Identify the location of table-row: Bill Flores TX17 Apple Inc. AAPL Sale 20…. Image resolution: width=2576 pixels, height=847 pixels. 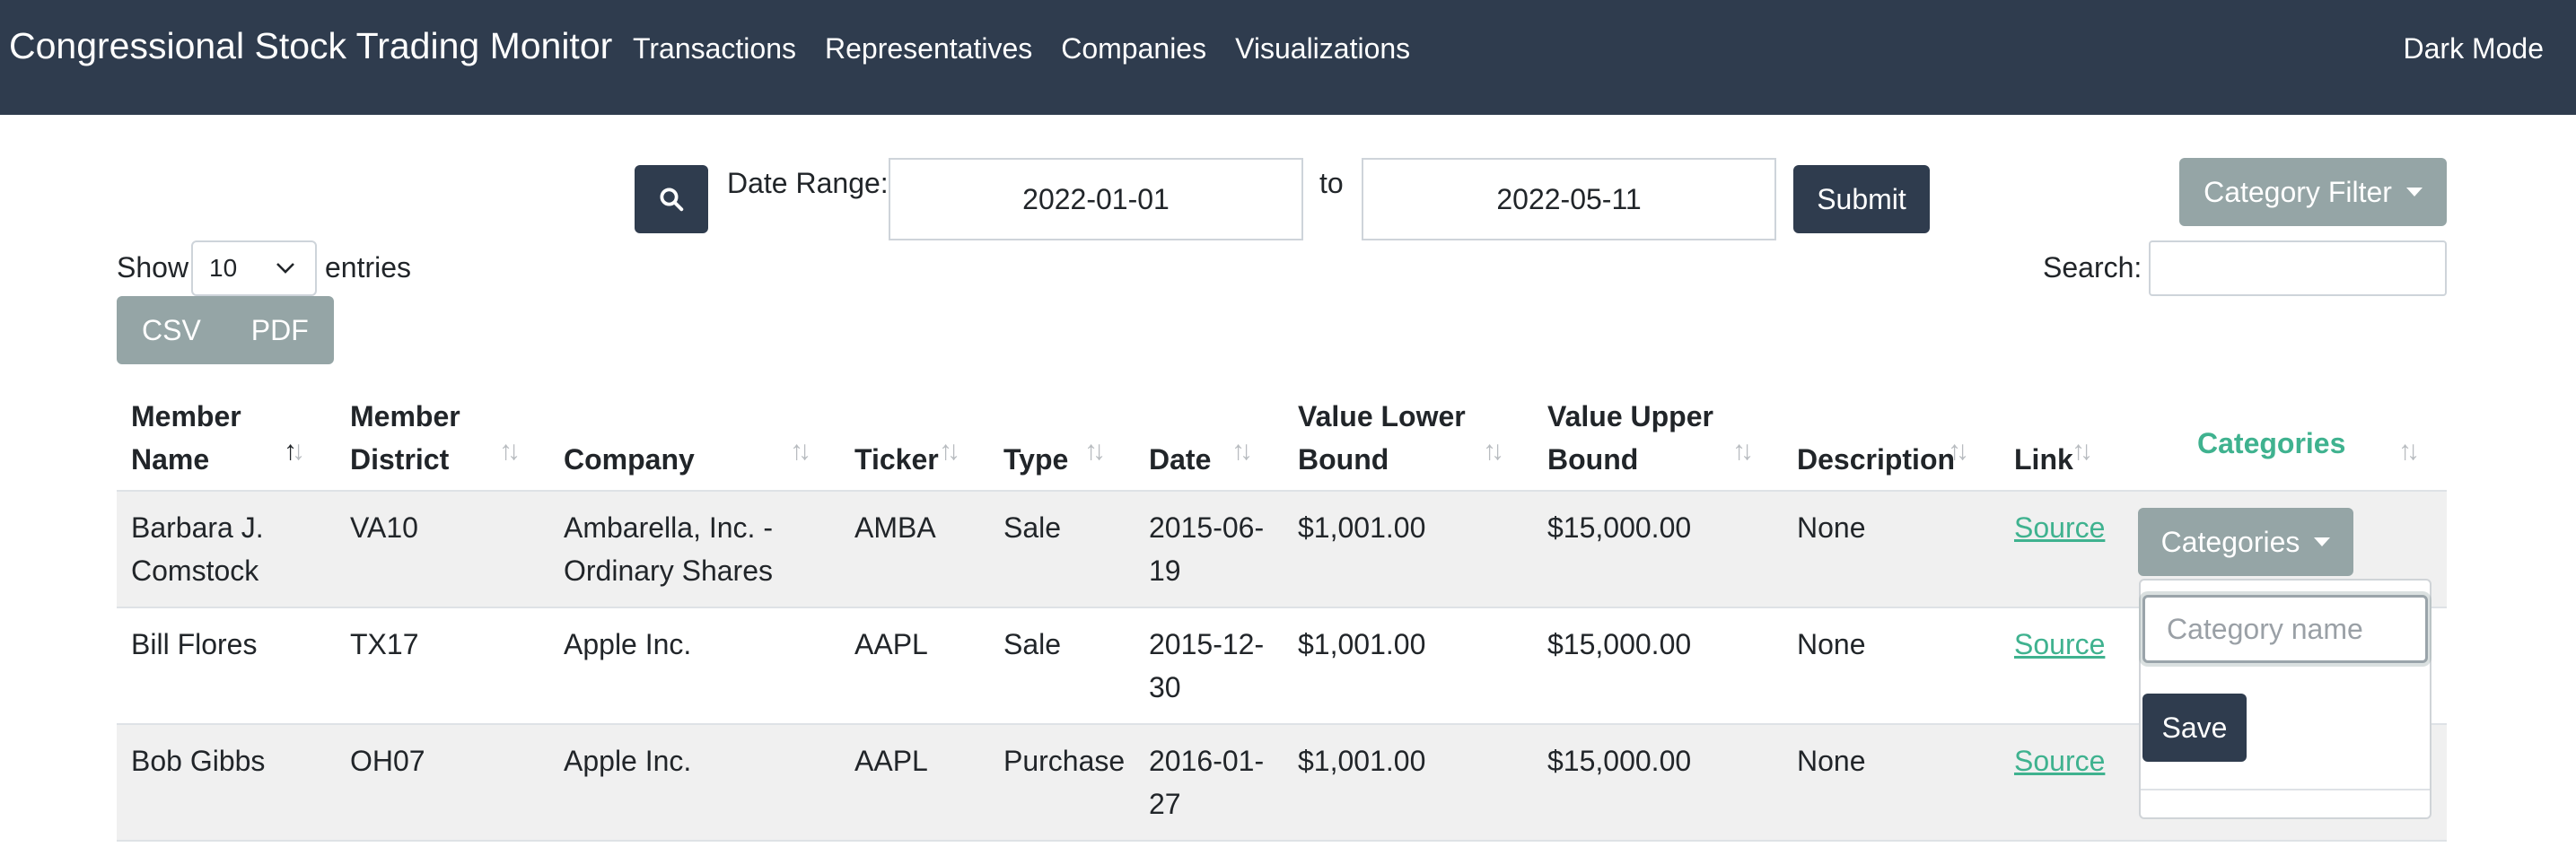
(1282, 666).